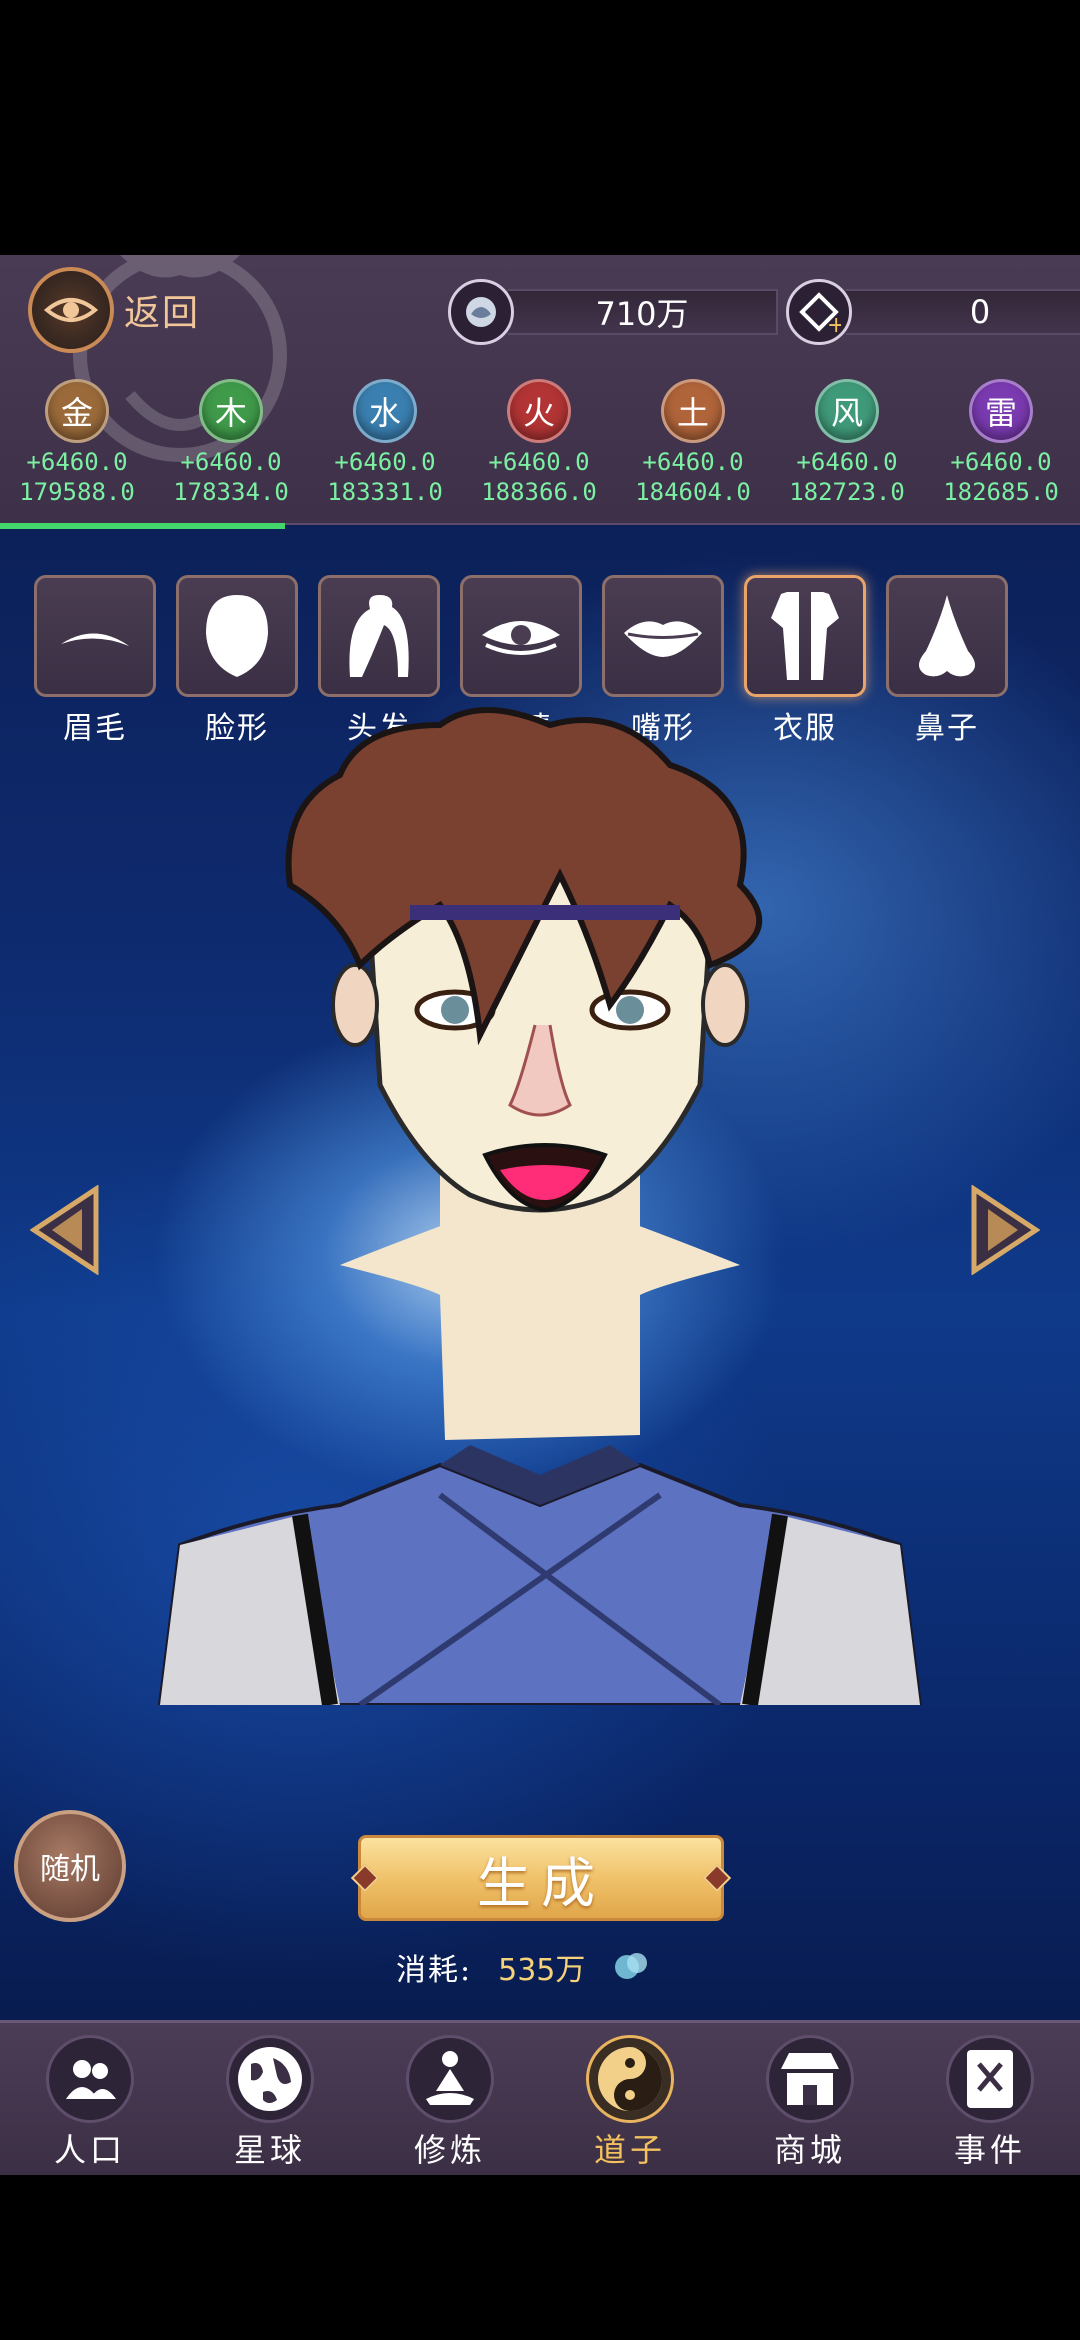 This screenshot has height=2340, width=1080. Describe the element at coordinates (77, 492) in the screenshot. I see `element-total: 179588.0` at that location.